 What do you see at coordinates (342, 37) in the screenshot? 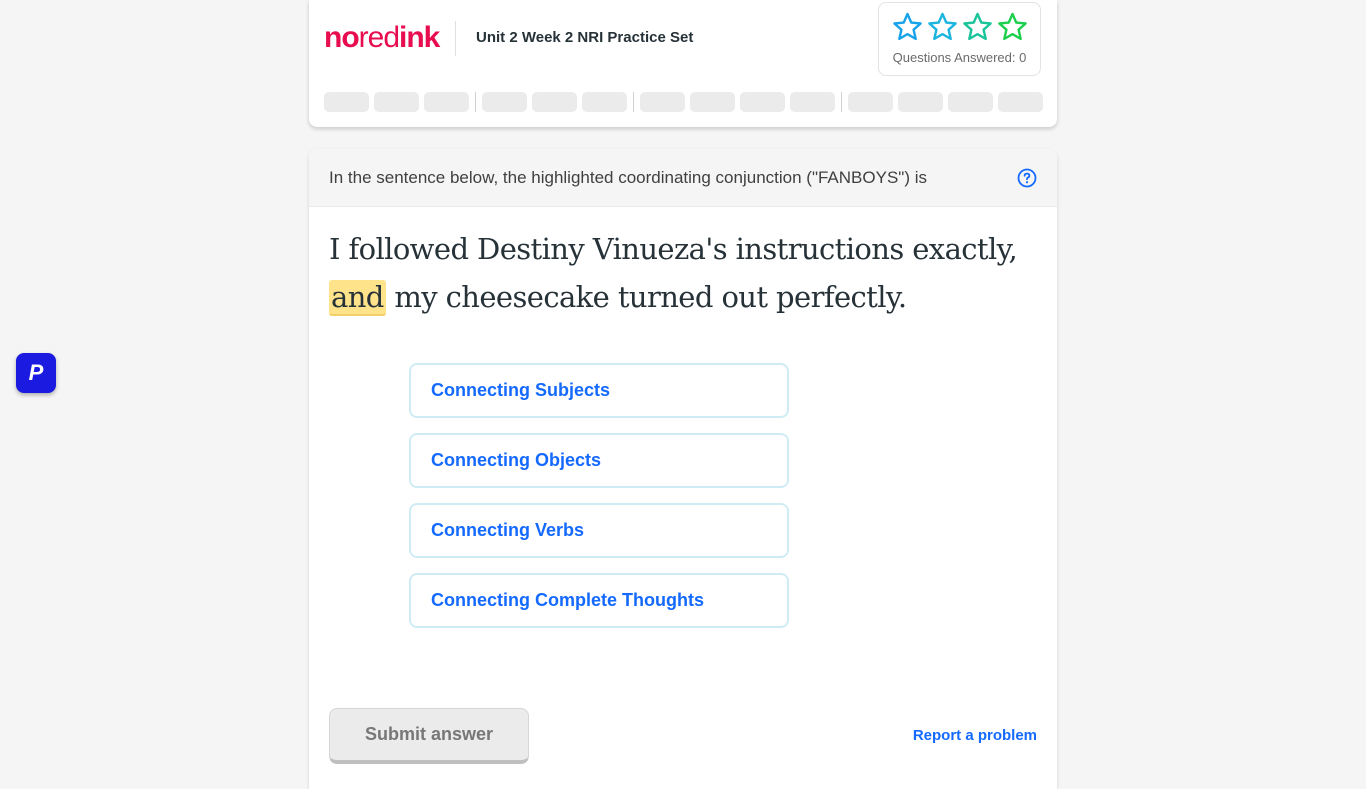
I see `logo-part-no: no` at bounding box center [342, 37].